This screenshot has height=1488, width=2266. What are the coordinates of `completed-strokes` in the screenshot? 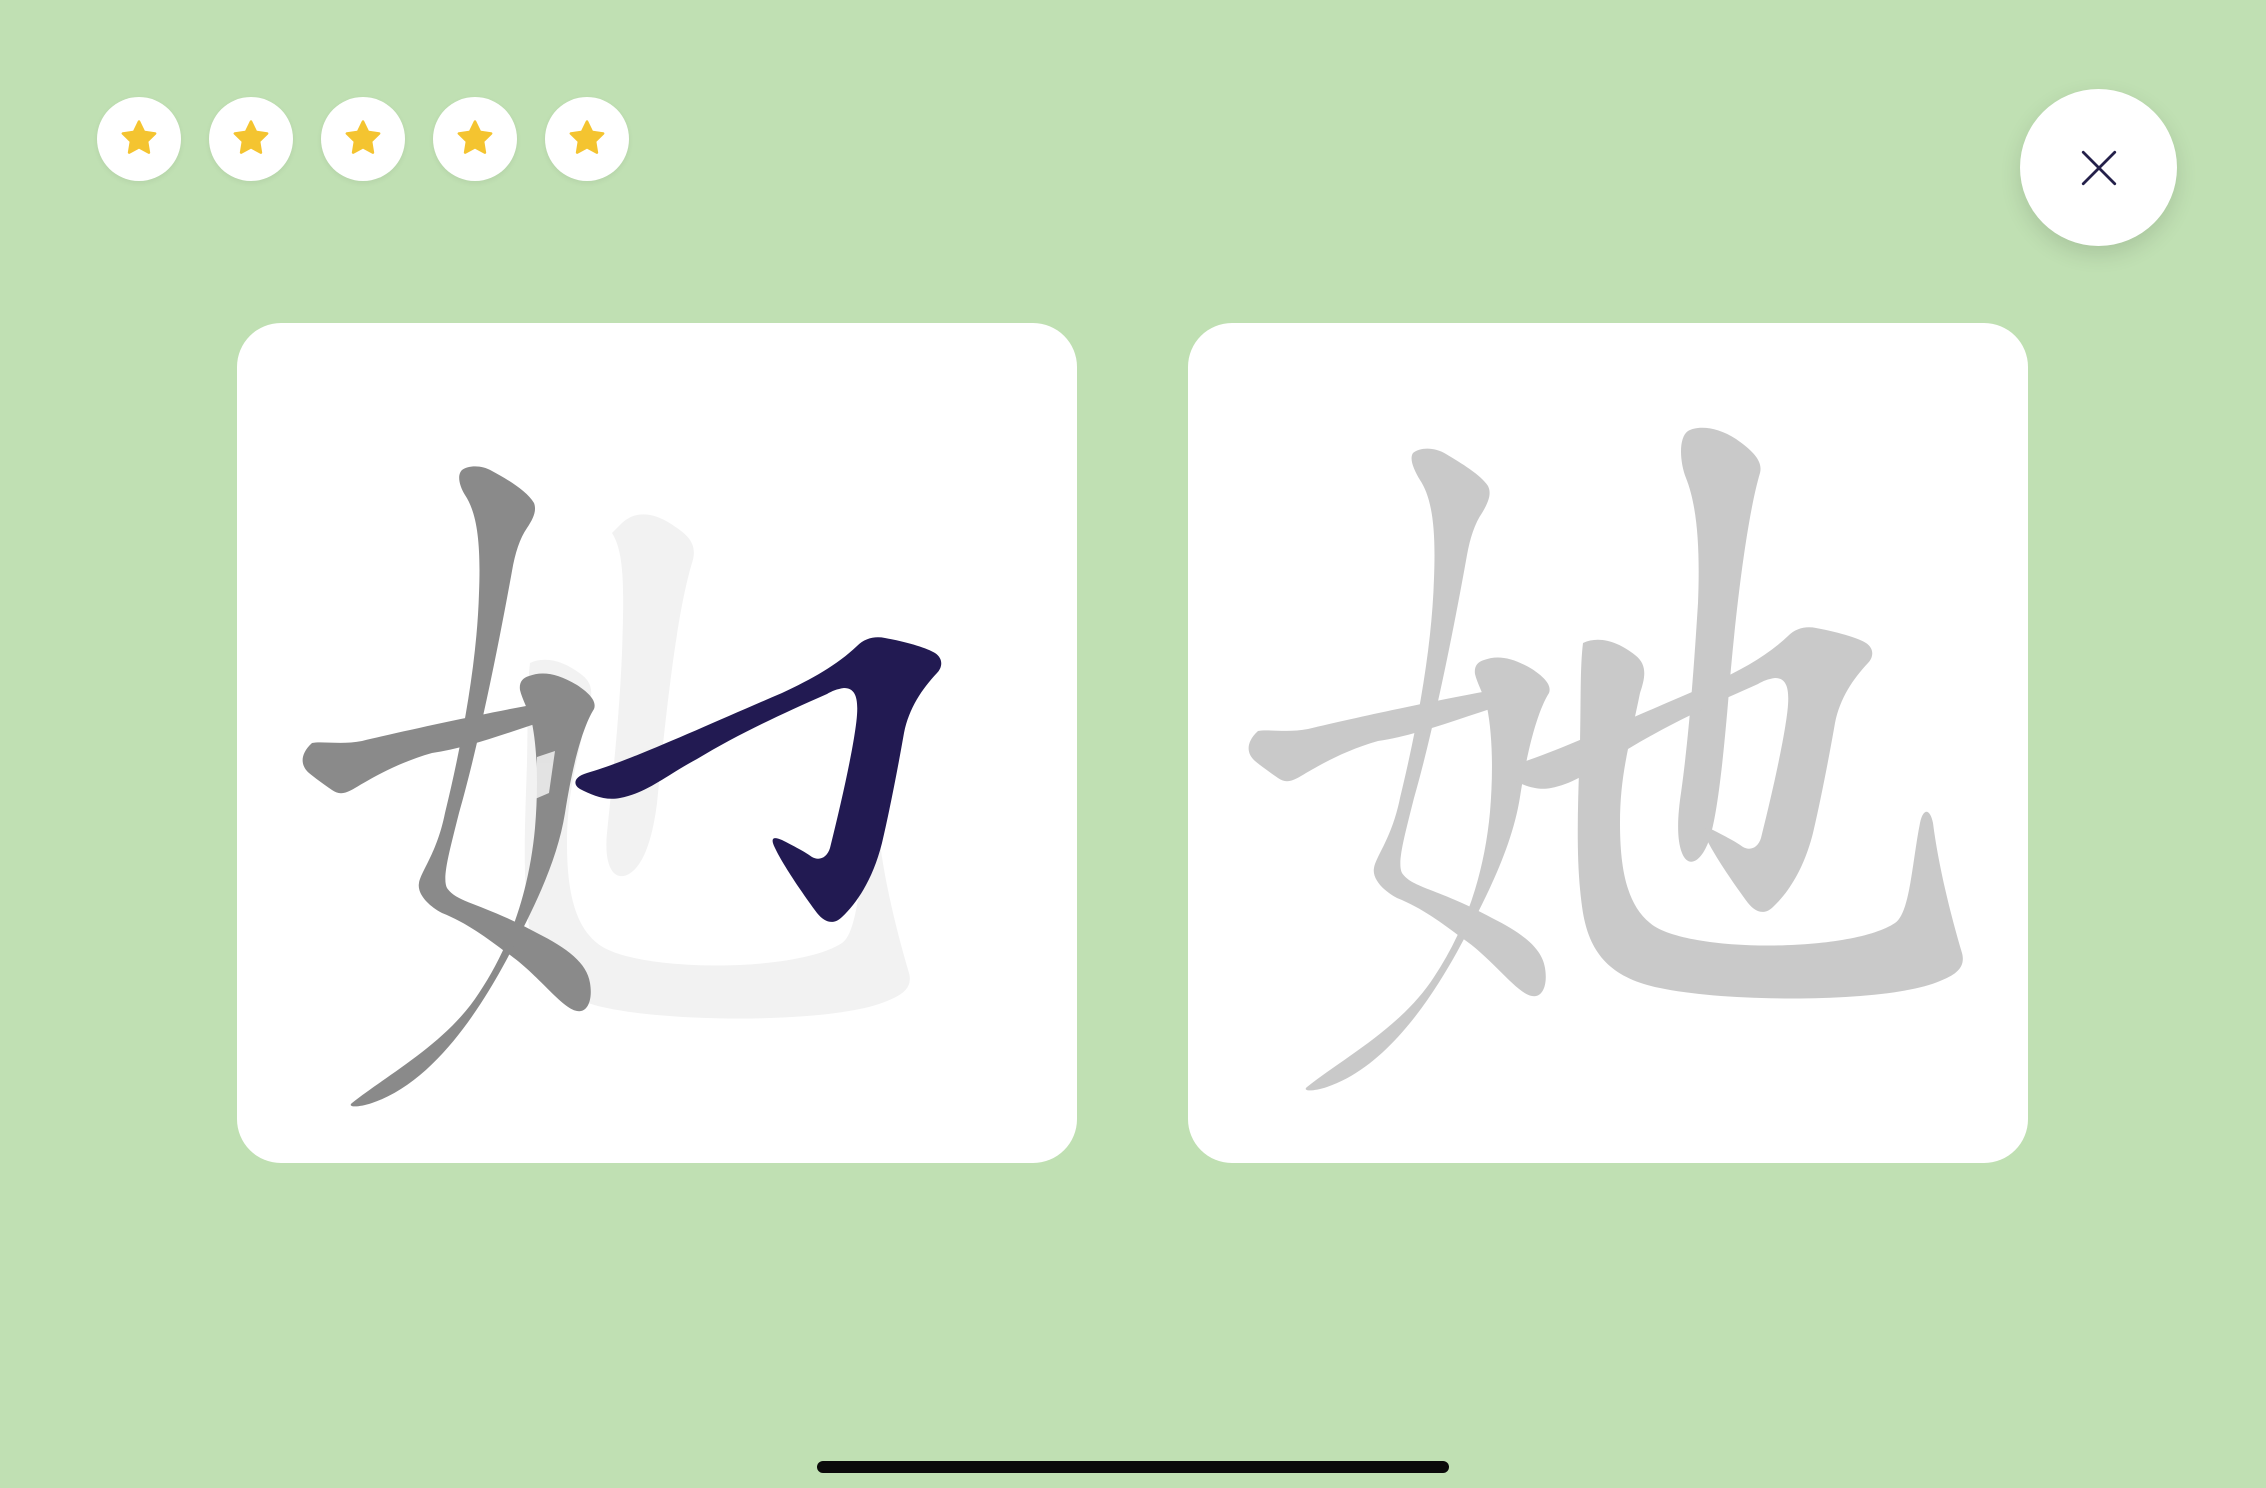 It's located at (448, 786).